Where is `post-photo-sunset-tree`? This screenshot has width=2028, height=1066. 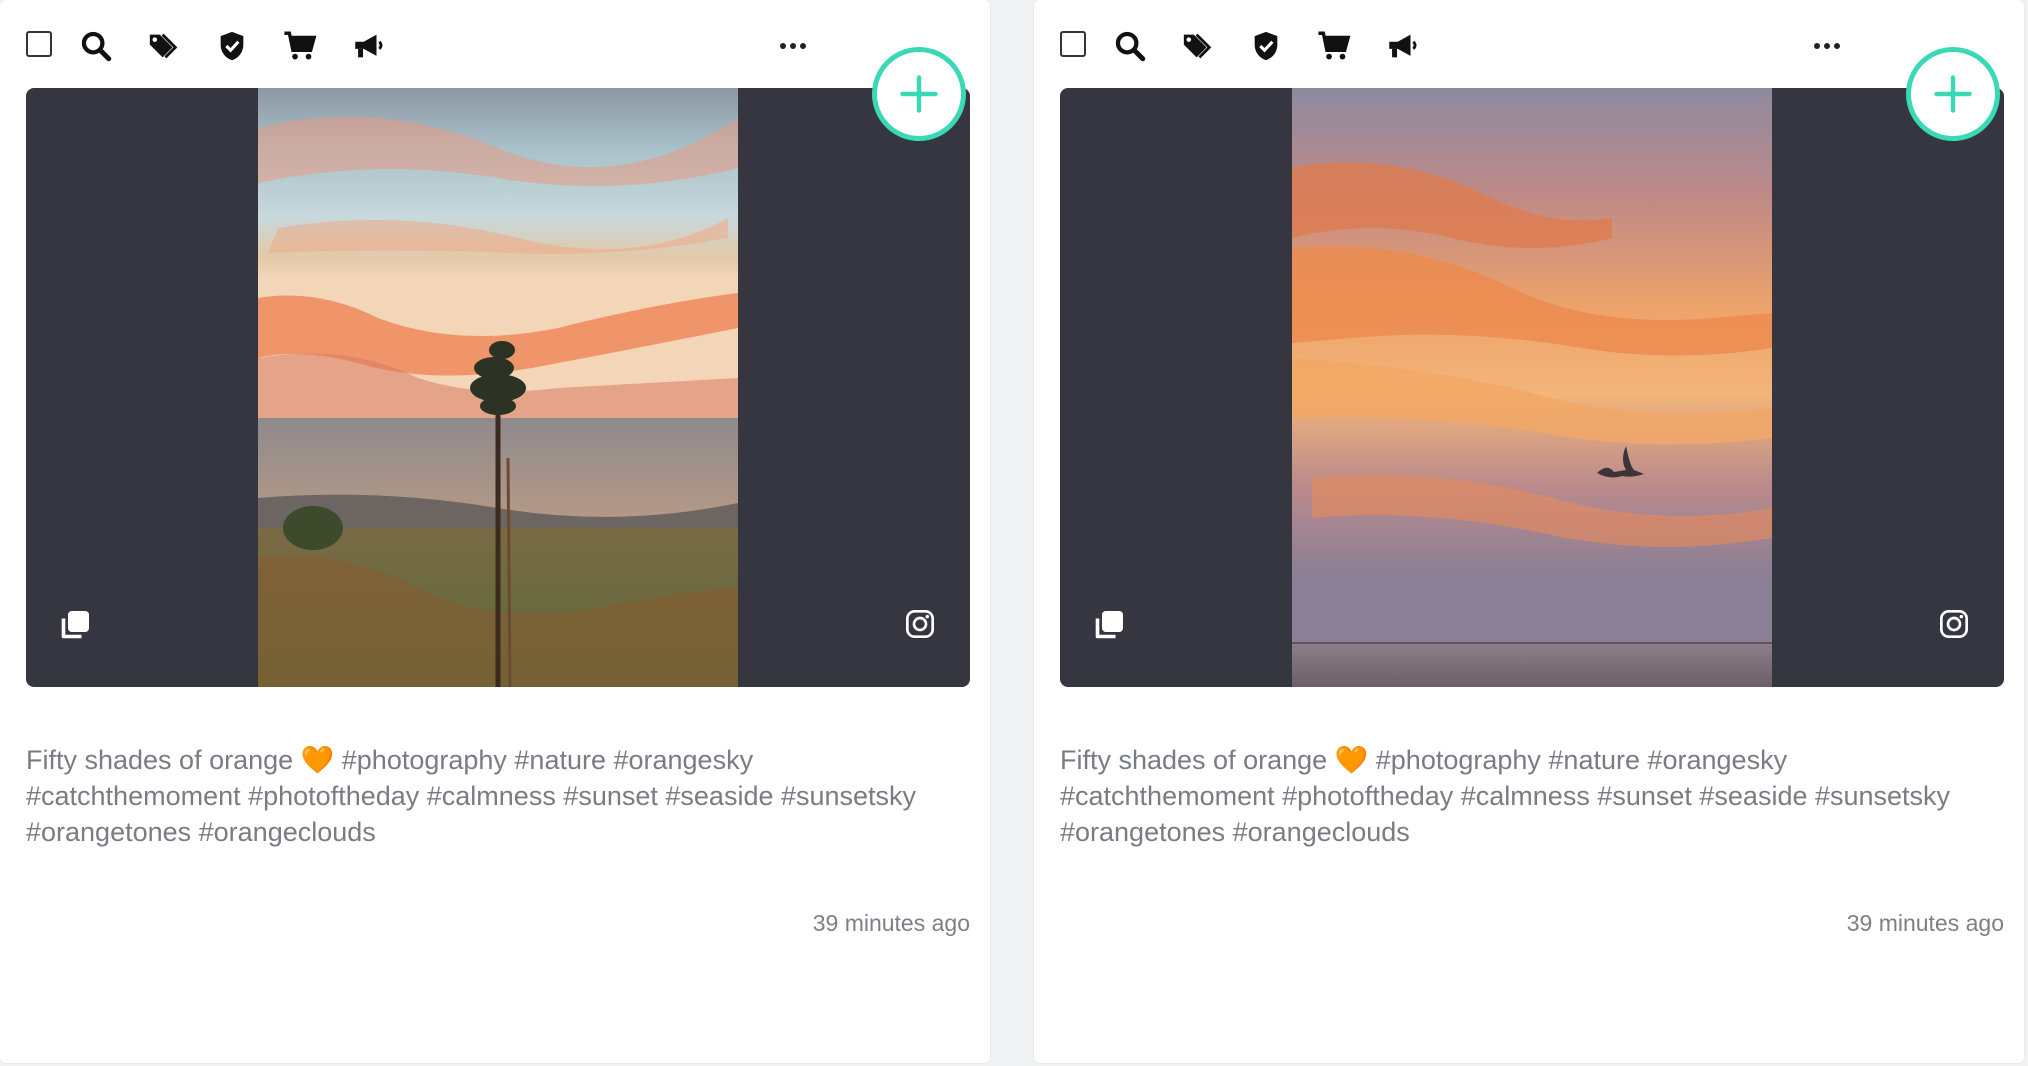 post-photo-sunset-tree is located at coordinates (498, 387).